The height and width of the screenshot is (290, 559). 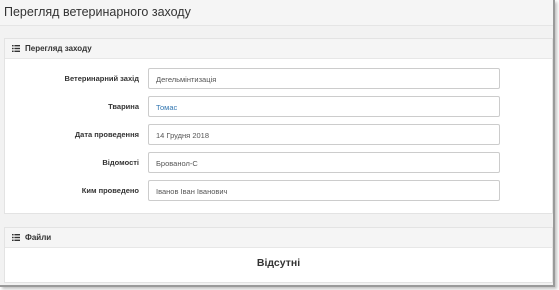 I want to click on files-empty-text: Відсутні, so click(x=278, y=263).